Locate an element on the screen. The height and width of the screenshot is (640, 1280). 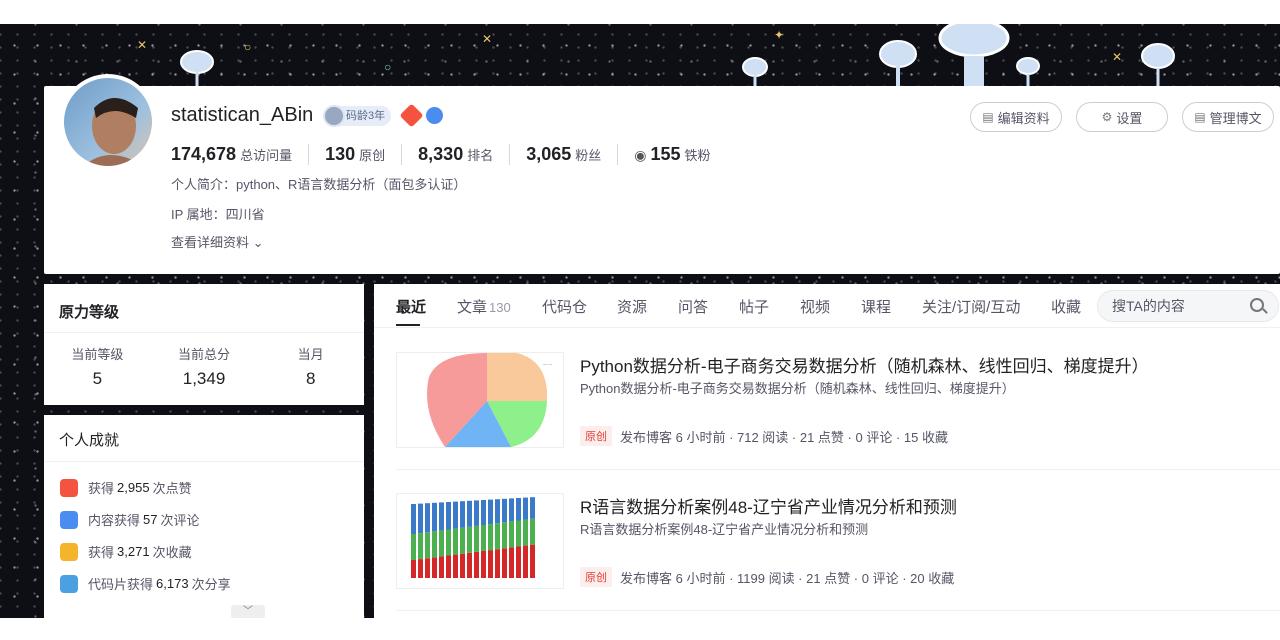
stat-rank: 8,330 排名 is located at coordinates (455, 154).